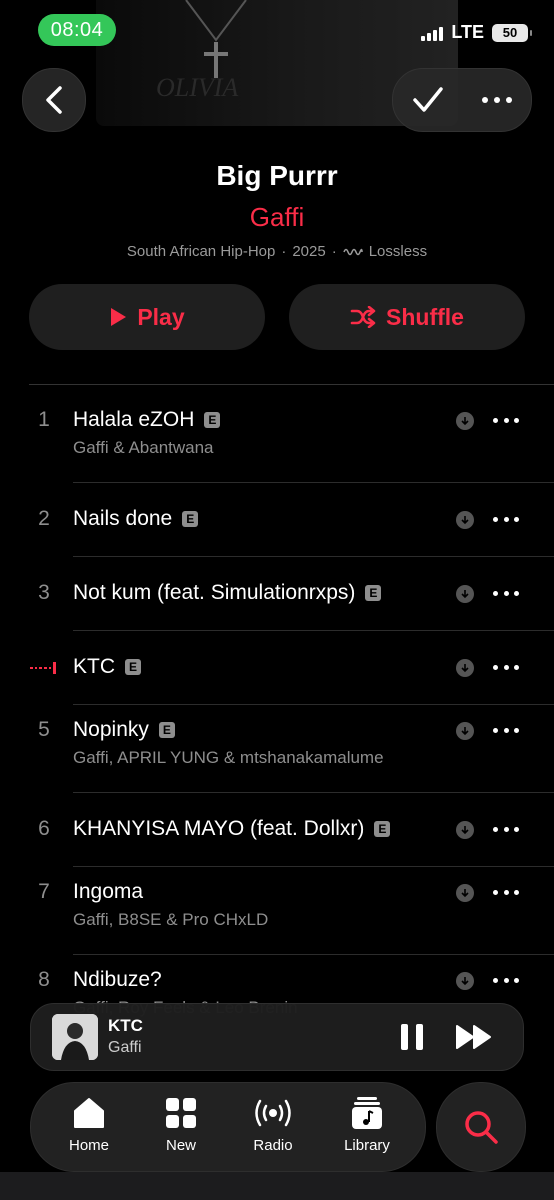 This screenshot has height=1200, width=554. Describe the element at coordinates (125, 1025) in the screenshot. I see `now-playing-title: KTC` at that location.